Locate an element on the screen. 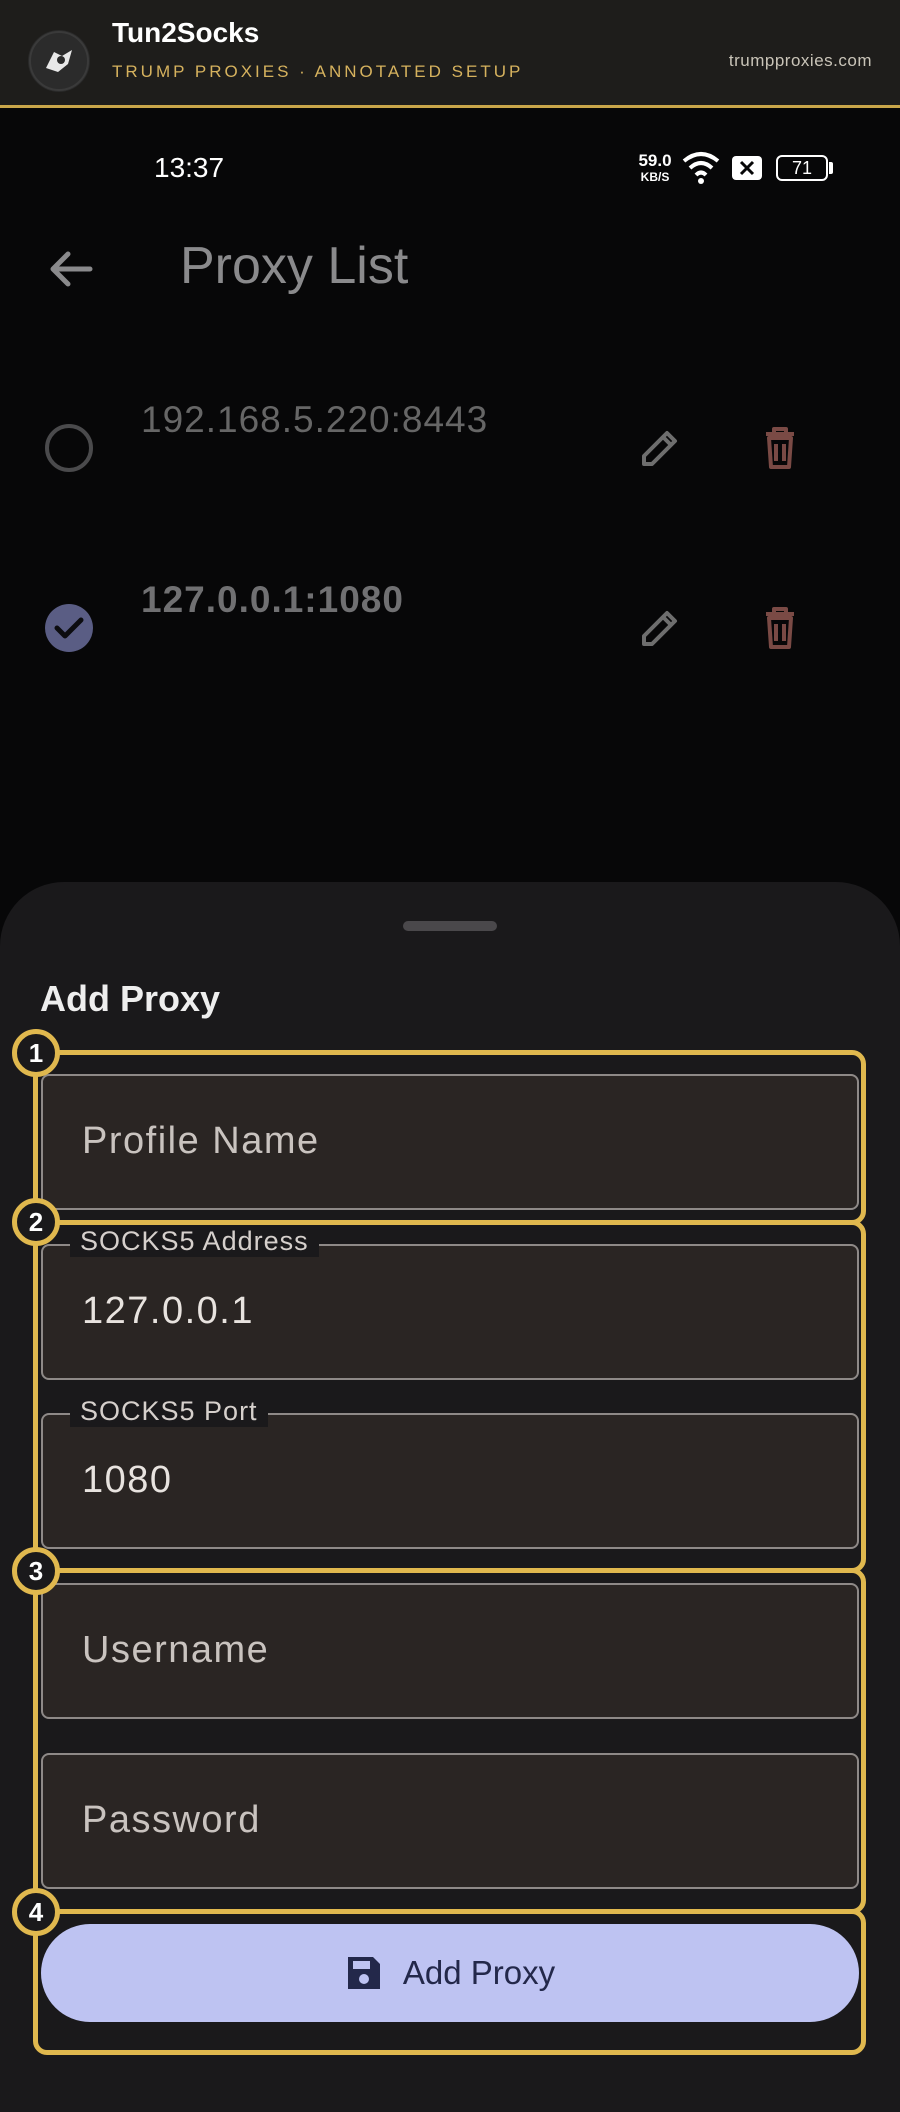 Image resolution: width=900 pixels, height=2112 pixels. proxy-address: 192.168.5.220:8443 is located at coordinates (314, 420).